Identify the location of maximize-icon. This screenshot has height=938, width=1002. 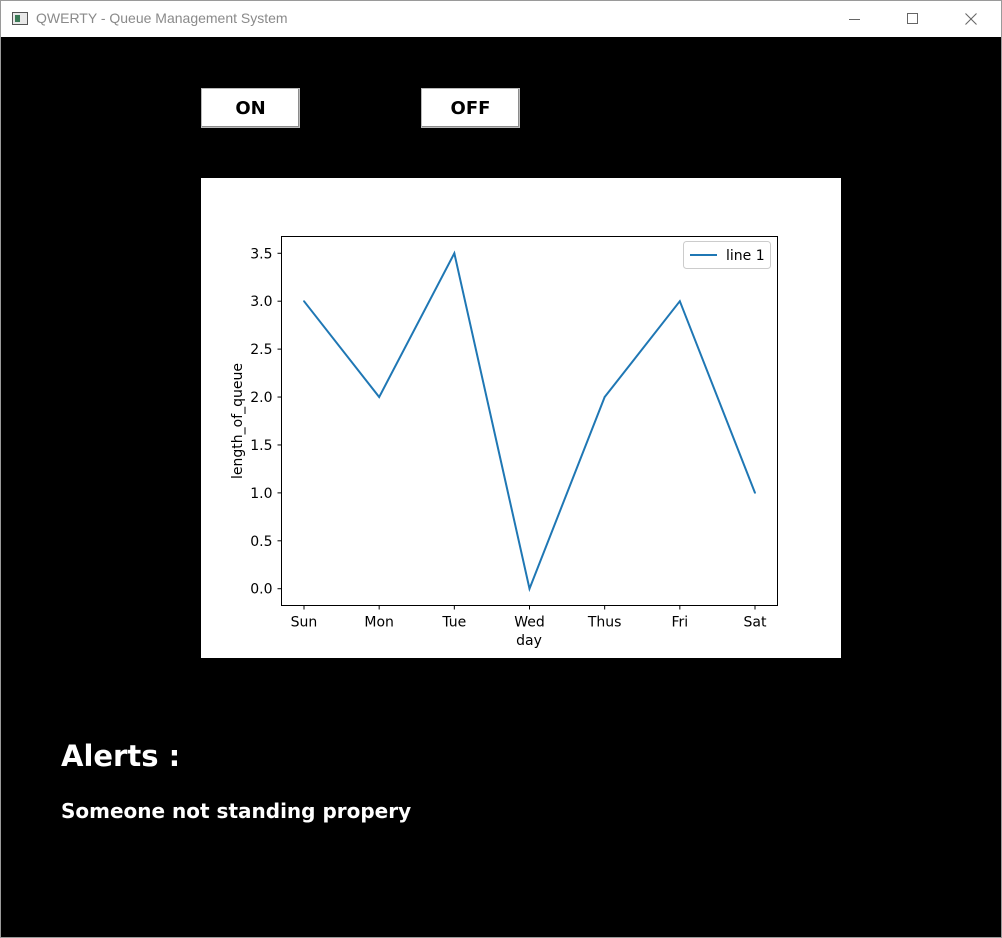
(912, 18).